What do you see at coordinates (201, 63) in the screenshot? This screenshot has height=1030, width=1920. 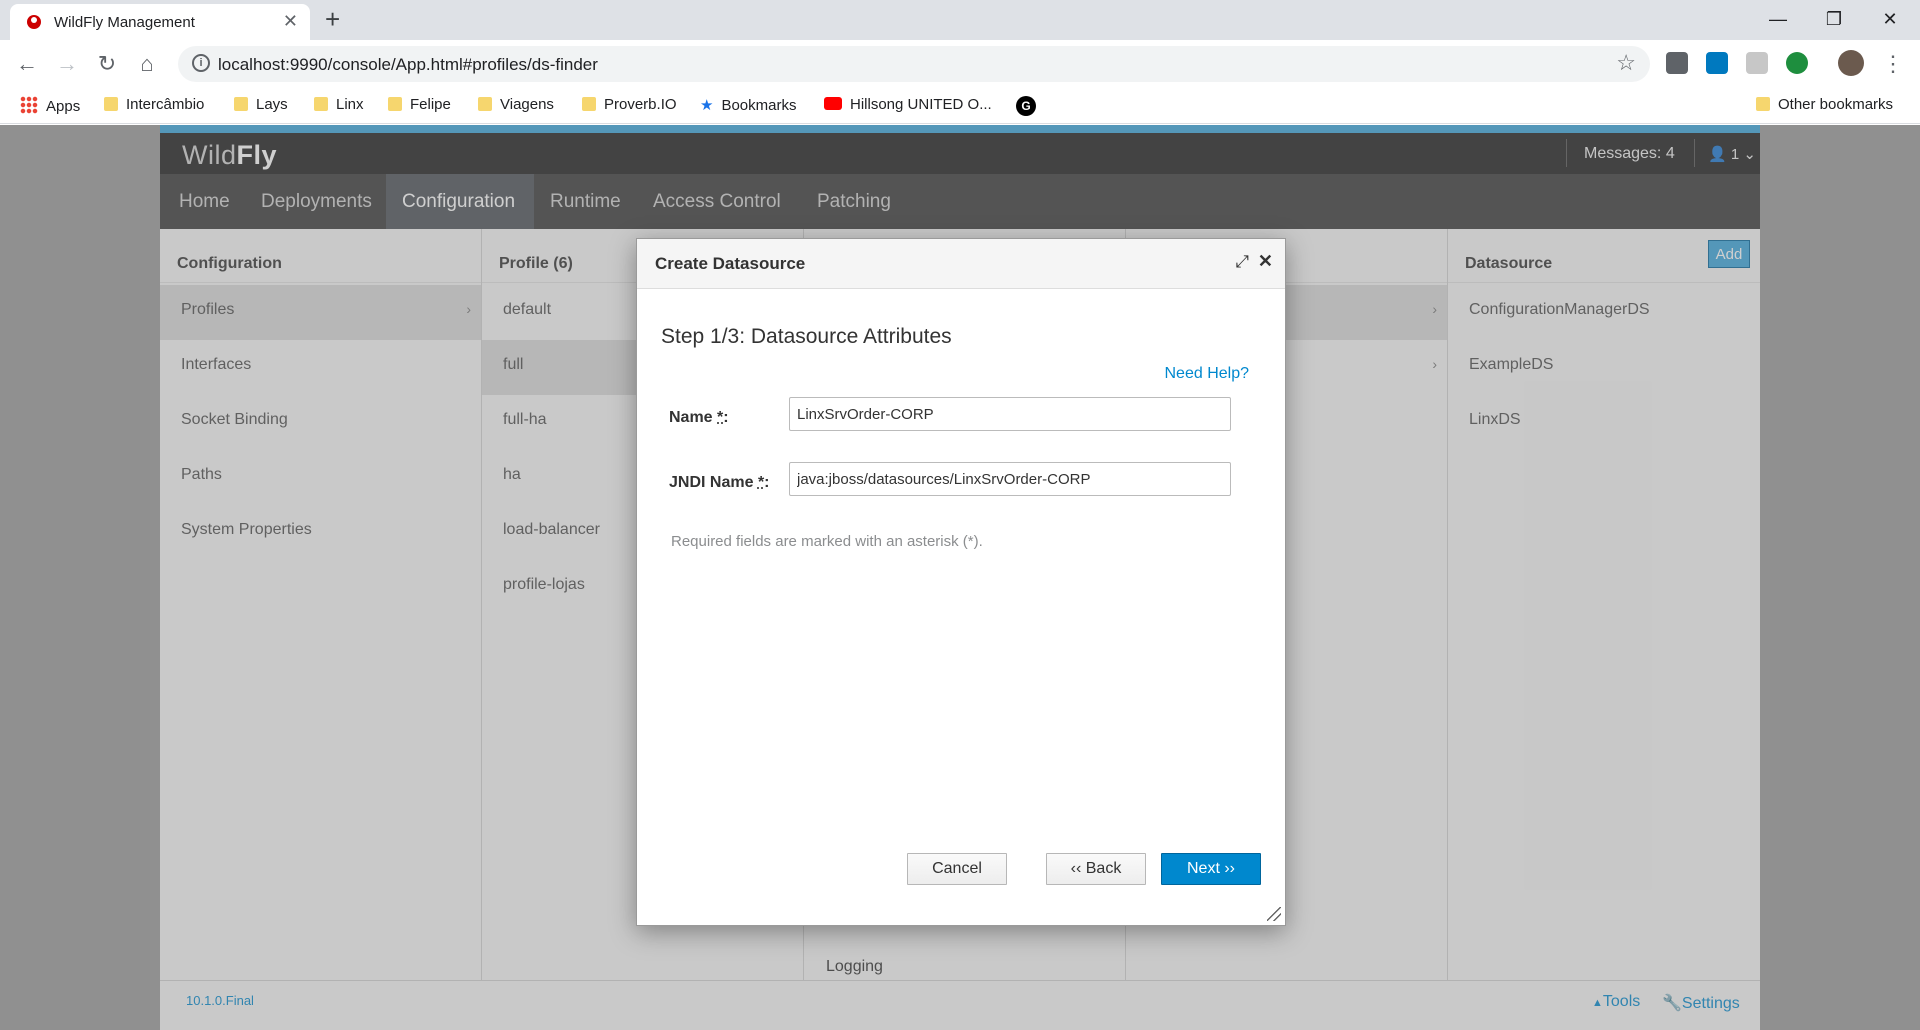 I see `site-info-icon: i` at bounding box center [201, 63].